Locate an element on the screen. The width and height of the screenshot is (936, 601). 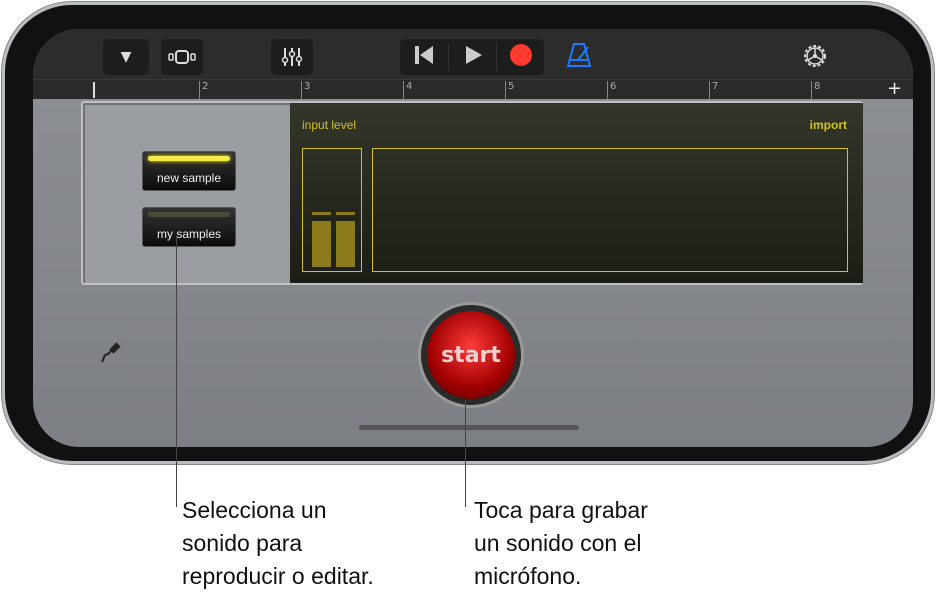
browser-button: ▼ is located at coordinates (126, 57).